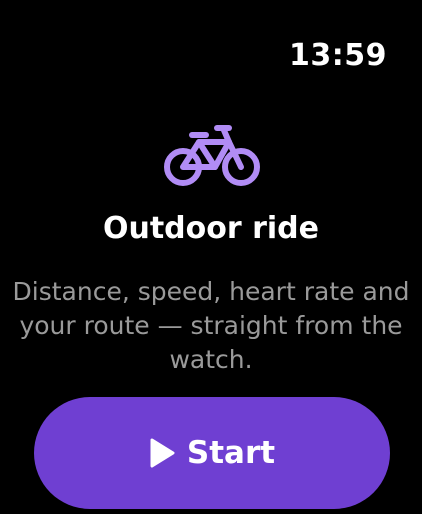 The height and width of the screenshot is (514, 422). I want to click on bicycle-icon, so click(212, 155).